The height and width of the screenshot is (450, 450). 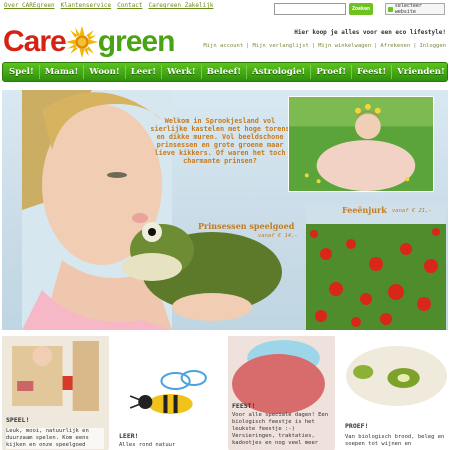 I want to click on logo-care-text: Care, so click(x=35, y=41).